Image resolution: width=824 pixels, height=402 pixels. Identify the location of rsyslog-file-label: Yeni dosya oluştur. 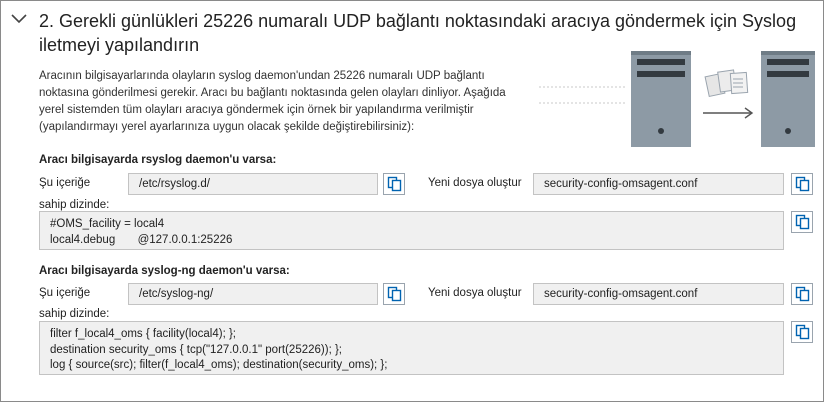
(475, 183).